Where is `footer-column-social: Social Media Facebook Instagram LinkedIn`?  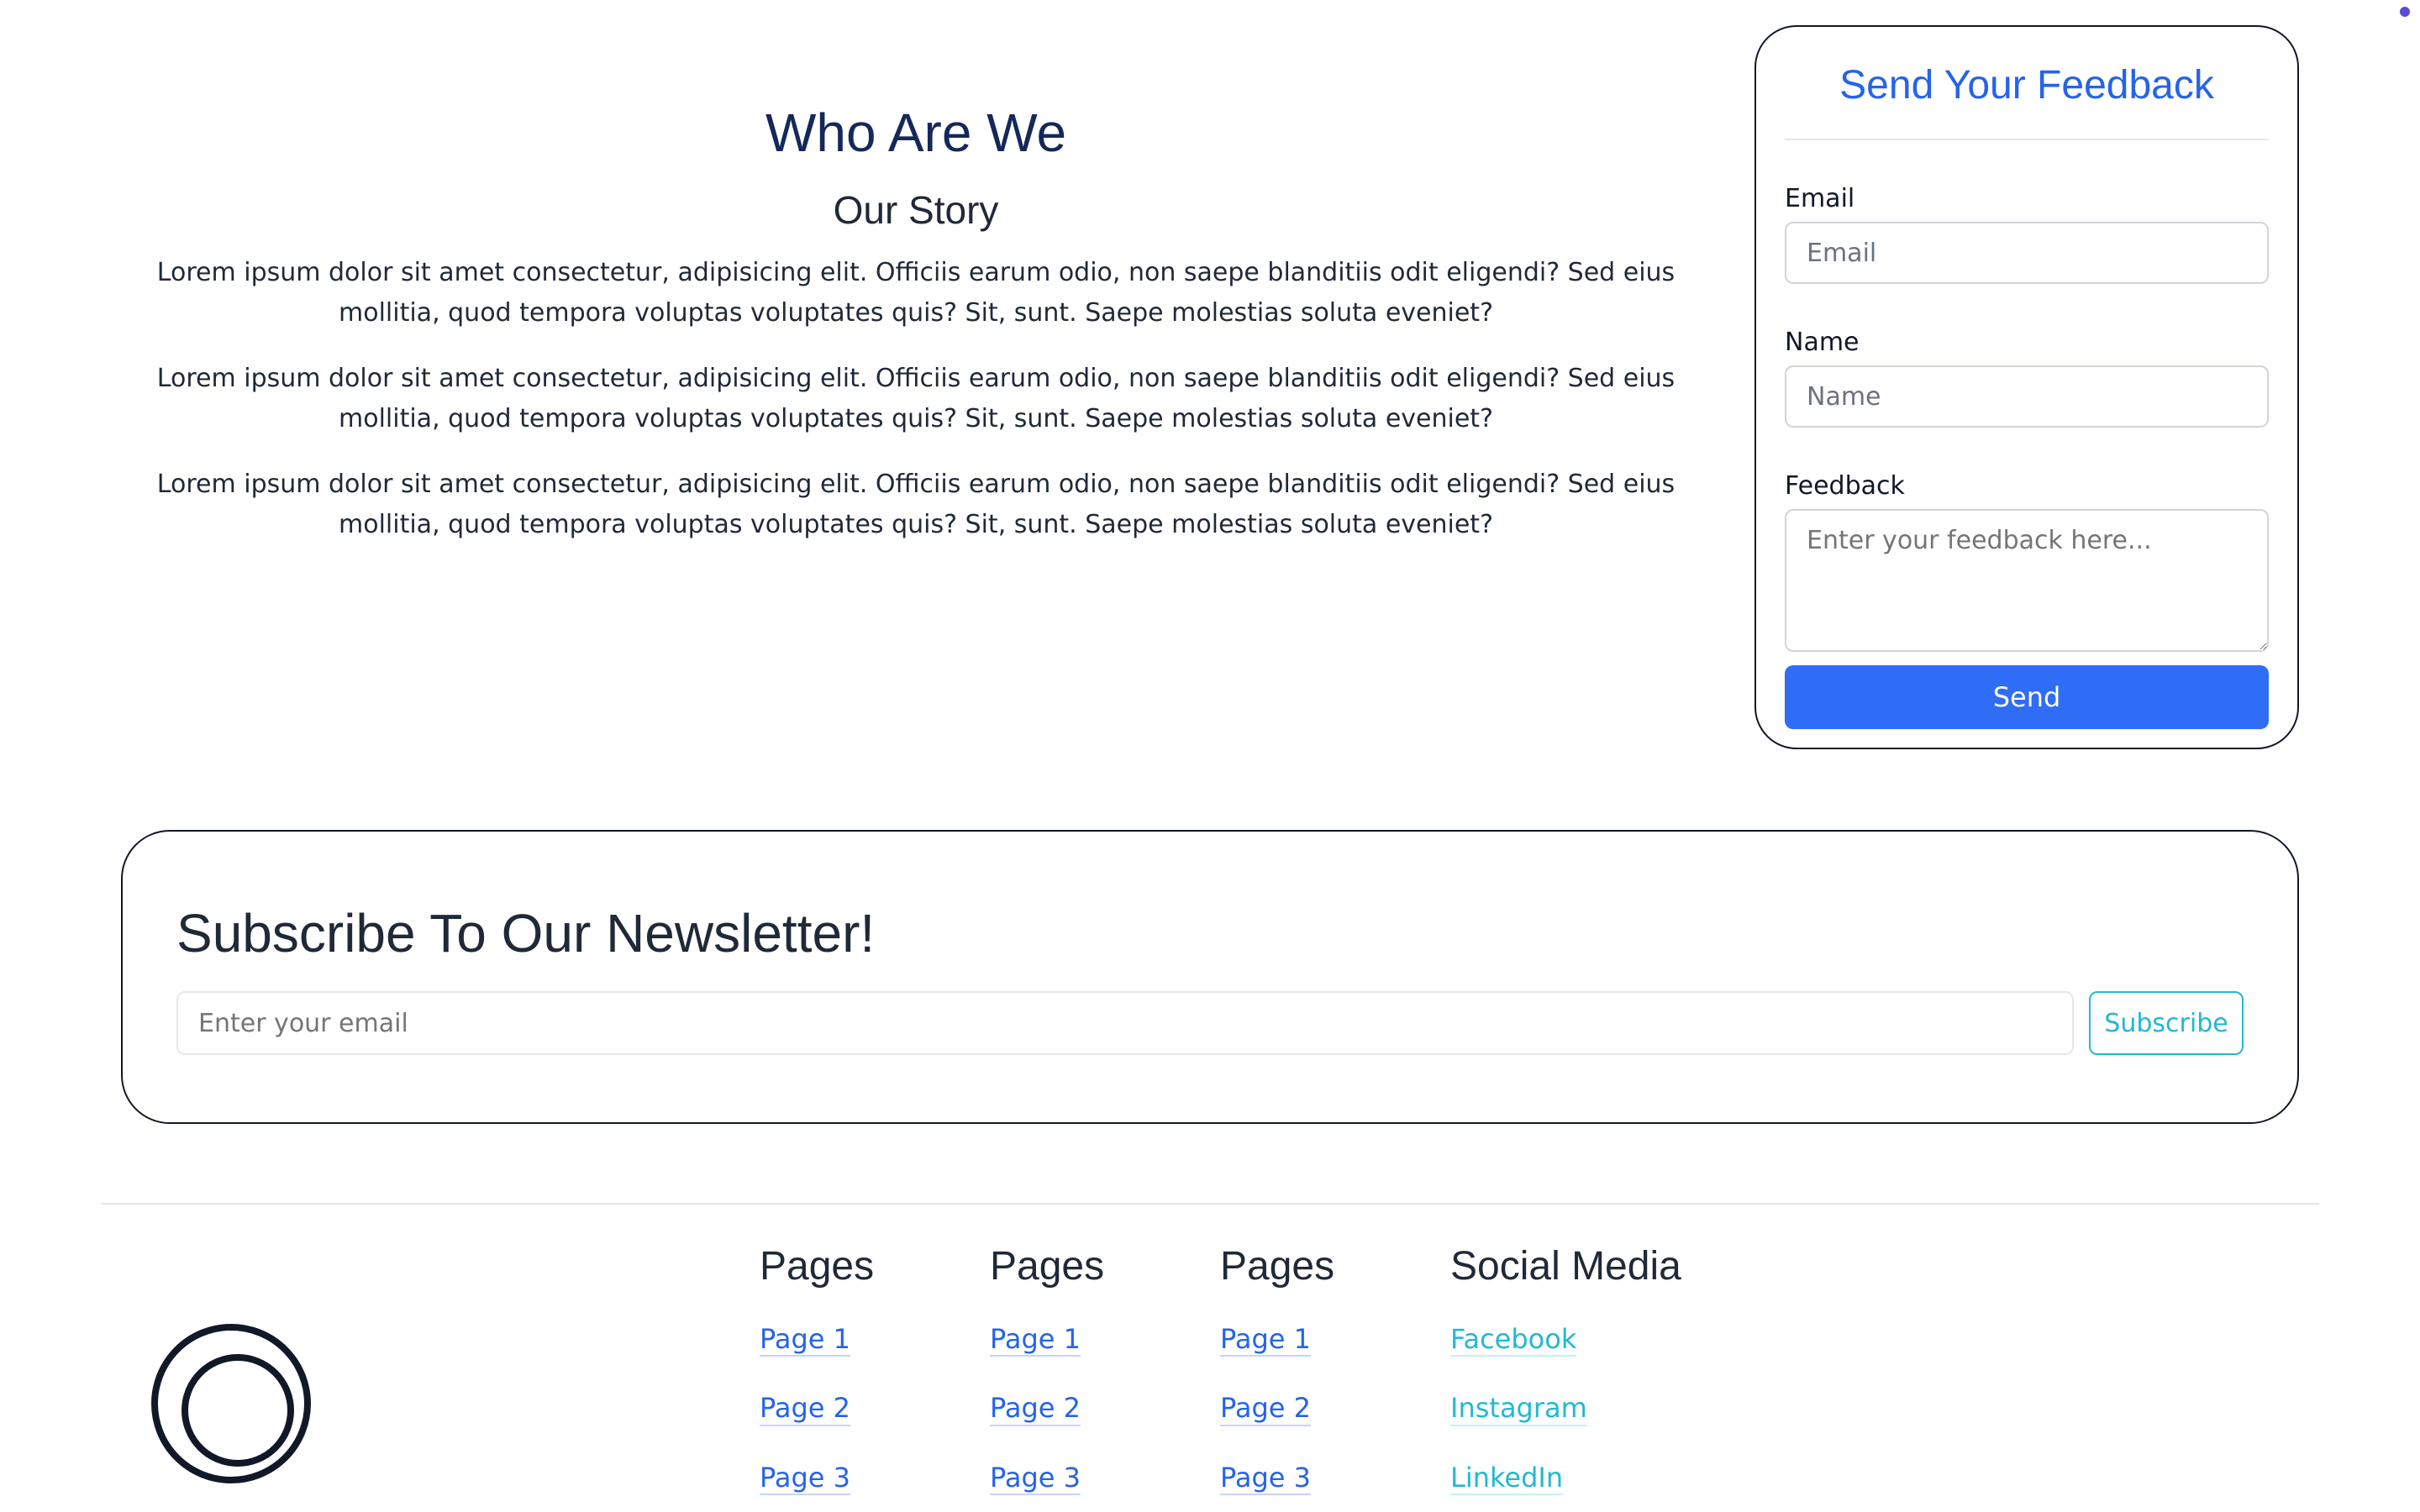
footer-column-social: Social Media Facebook Instagram LinkedIn is located at coordinates (1601, 1377).